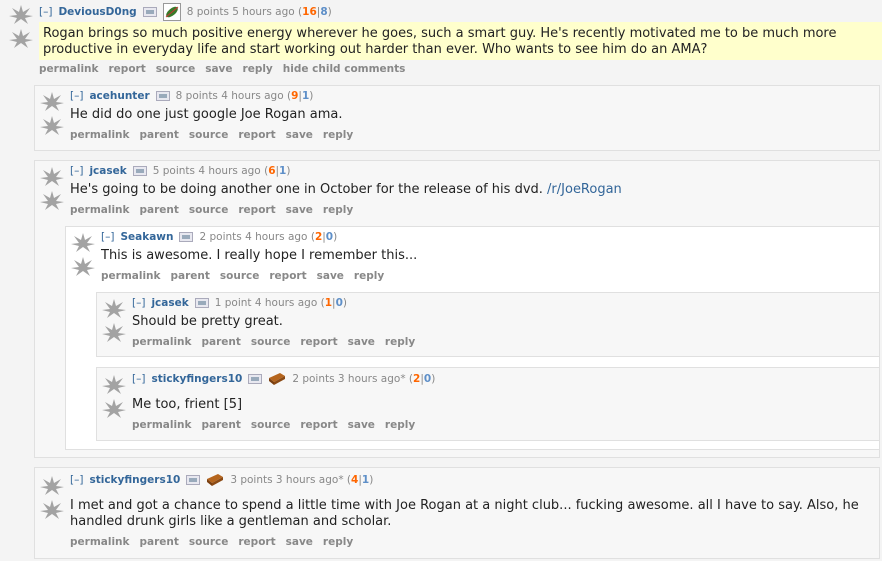 Image resolution: width=882 pixels, height=561 pixels. What do you see at coordinates (187, 404) in the screenshot?
I see `comment-body: Me too, frient [5]` at bounding box center [187, 404].